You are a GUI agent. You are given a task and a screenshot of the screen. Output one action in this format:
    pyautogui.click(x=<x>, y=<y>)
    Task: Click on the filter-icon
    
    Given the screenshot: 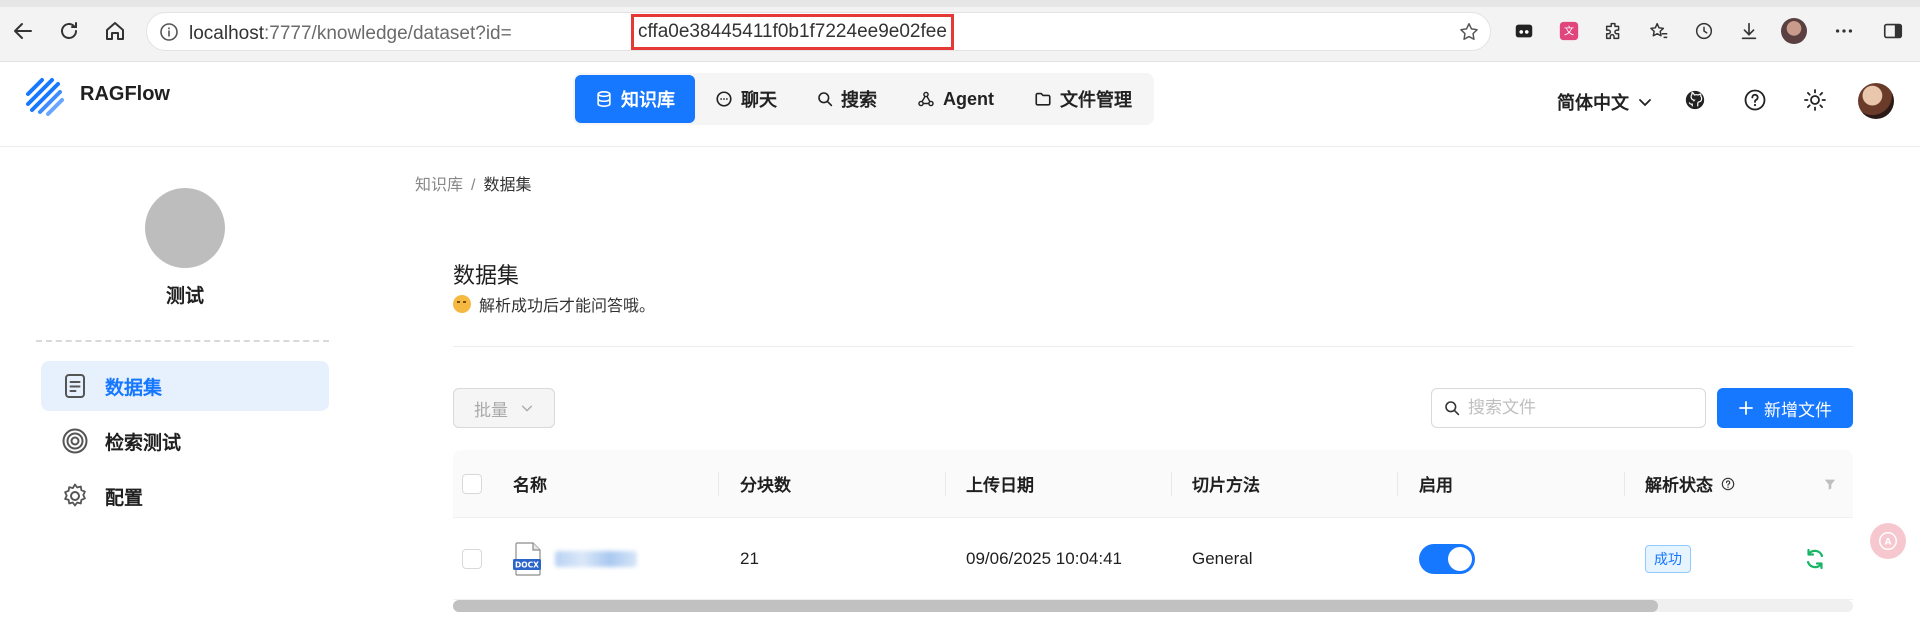 What is the action you would take?
    pyautogui.click(x=1830, y=483)
    